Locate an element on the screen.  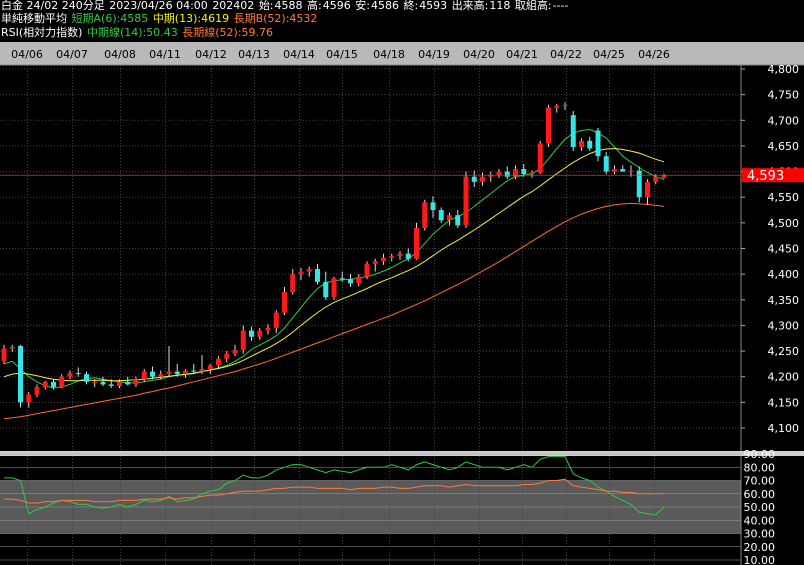
price-tick-label: 4,800 is located at coordinates (784, 69).